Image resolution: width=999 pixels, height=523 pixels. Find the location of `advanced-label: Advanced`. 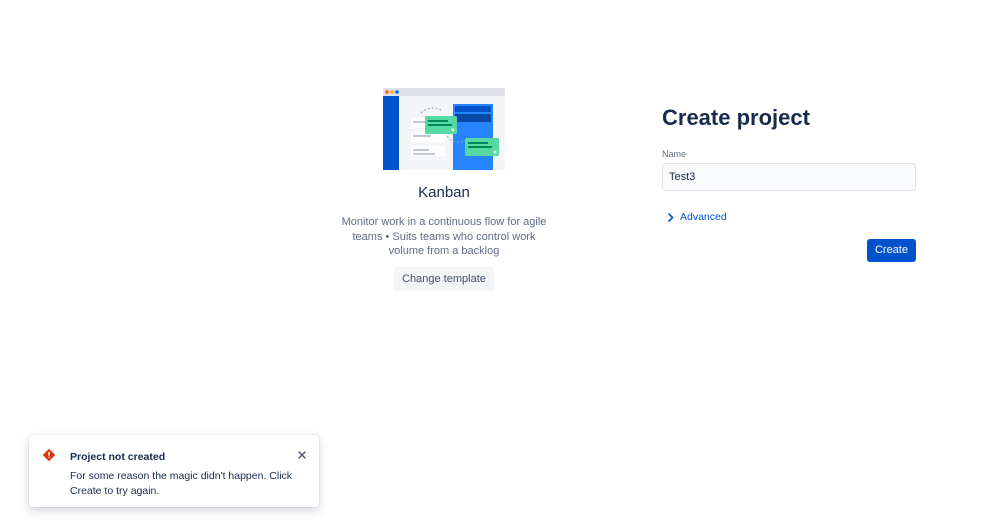

advanced-label: Advanced is located at coordinates (703, 217).